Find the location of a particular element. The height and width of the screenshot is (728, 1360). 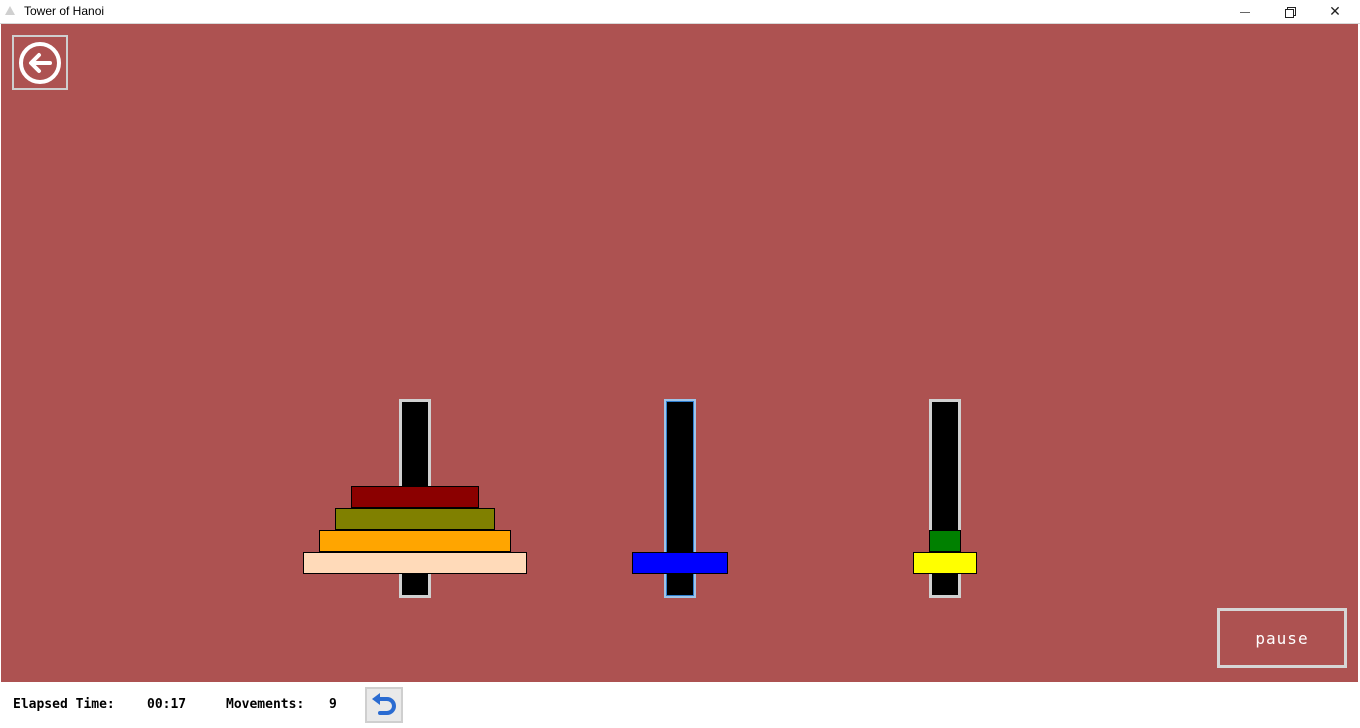

movements-value: 9 is located at coordinates (333, 704).